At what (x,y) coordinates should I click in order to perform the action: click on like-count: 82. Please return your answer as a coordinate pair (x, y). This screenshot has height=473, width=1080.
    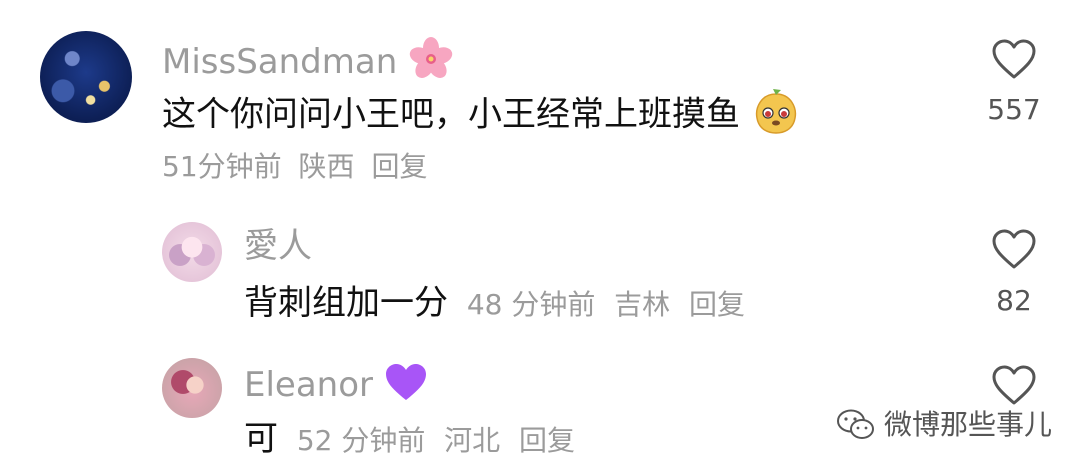
    Looking at the image, I should click on (1014, 300).